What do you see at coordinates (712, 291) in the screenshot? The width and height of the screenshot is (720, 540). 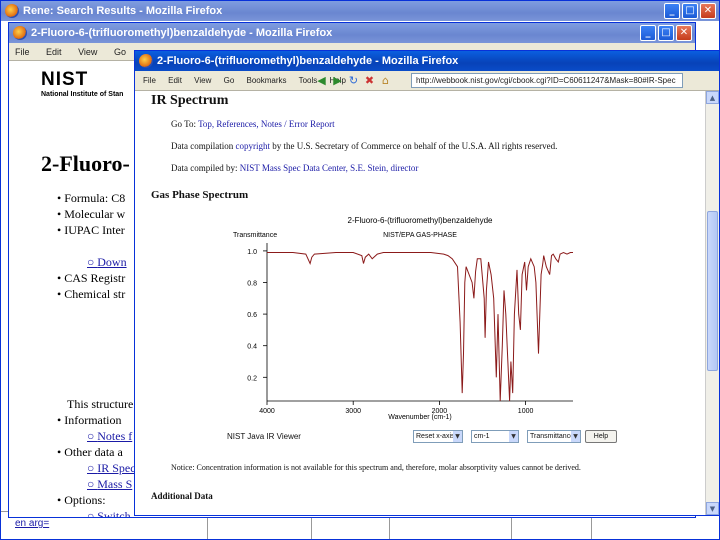 I see `scroll-thumb` at bounding box center [712, 291].